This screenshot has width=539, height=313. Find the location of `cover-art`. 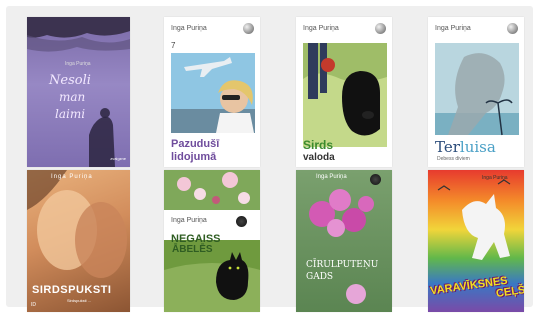

cover-art is located at coordinates (341, 246).